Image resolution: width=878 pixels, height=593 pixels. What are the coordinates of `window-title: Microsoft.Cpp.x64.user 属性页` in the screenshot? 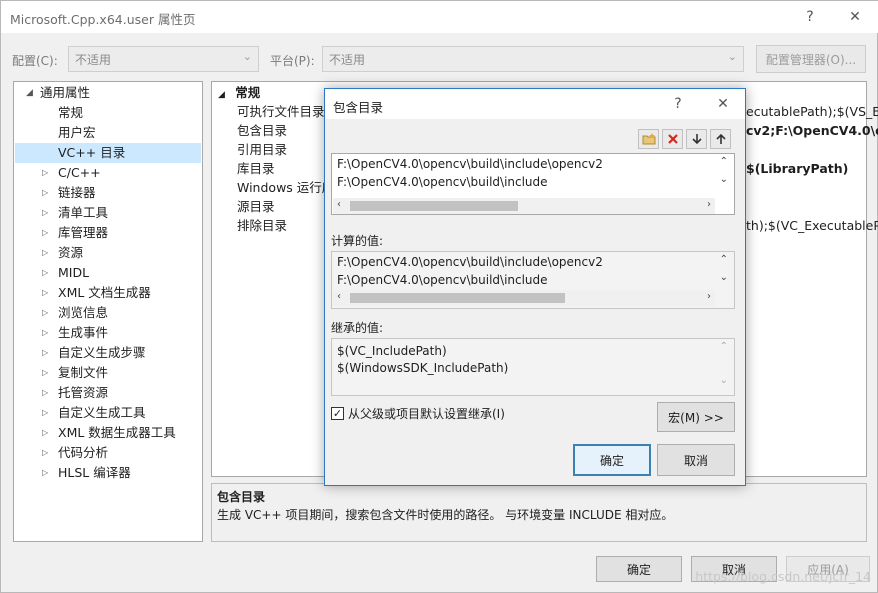 It's located at (103, 19).